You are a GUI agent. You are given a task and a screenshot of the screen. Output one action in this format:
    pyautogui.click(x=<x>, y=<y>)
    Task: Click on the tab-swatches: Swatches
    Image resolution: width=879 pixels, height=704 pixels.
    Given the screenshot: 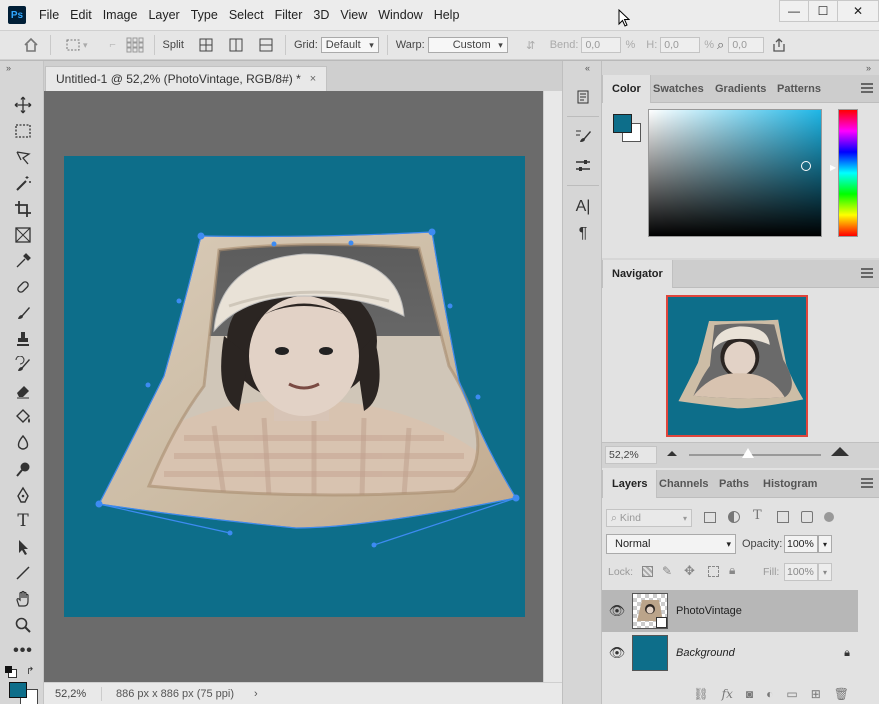 What is the action you would take?
    pyautogui.click(x=678, y=89)
    